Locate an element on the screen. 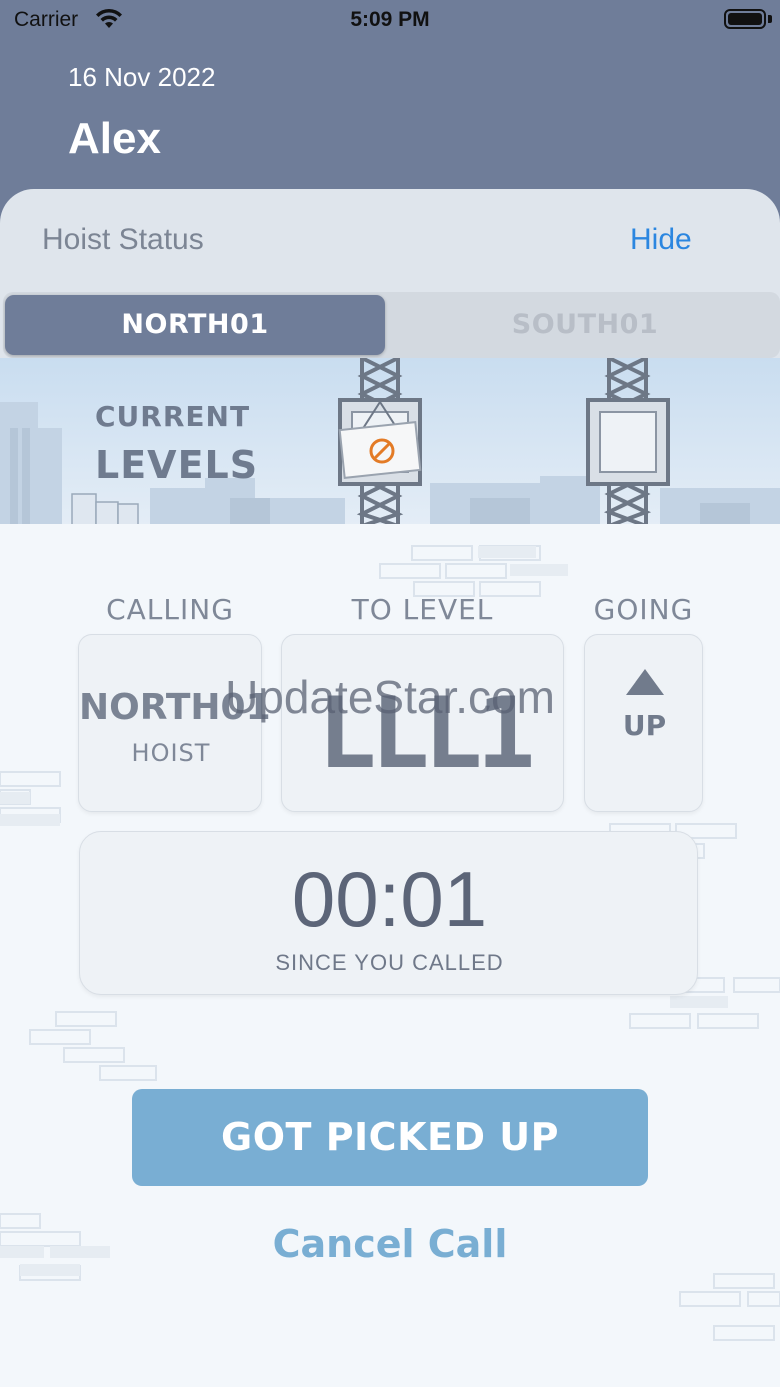 The width and height of the screenshot is (780, 1387). going-card: UP is located at coordinates (643, 723).